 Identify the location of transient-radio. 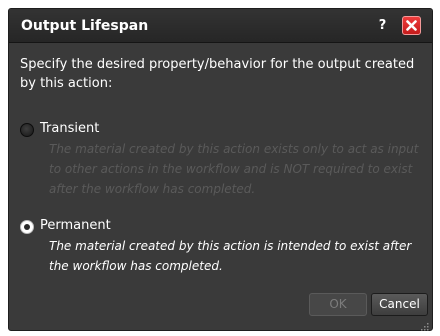
(27, 130).